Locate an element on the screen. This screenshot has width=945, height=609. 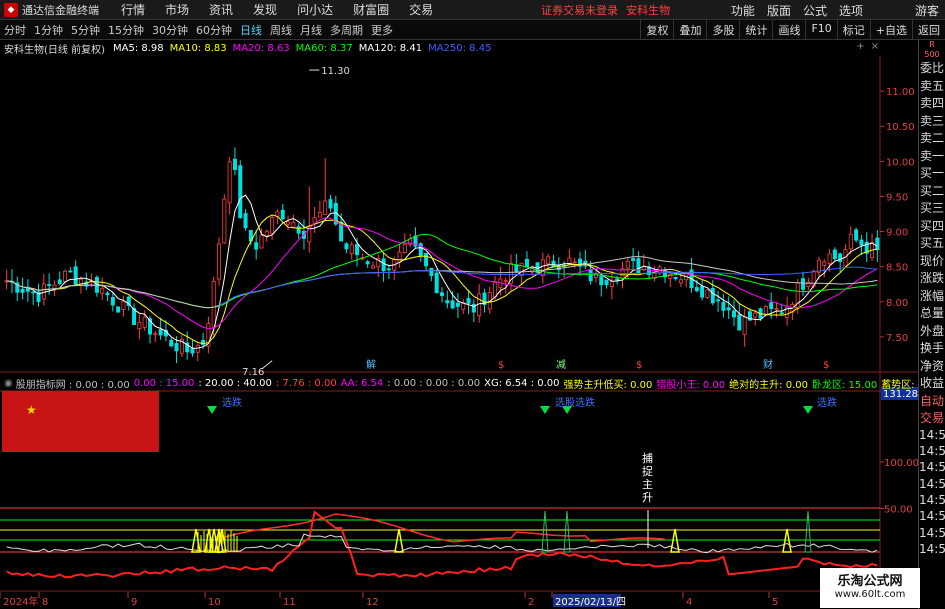
ma60-label: MA60: 8.37 is located at coordinates (324, 48).